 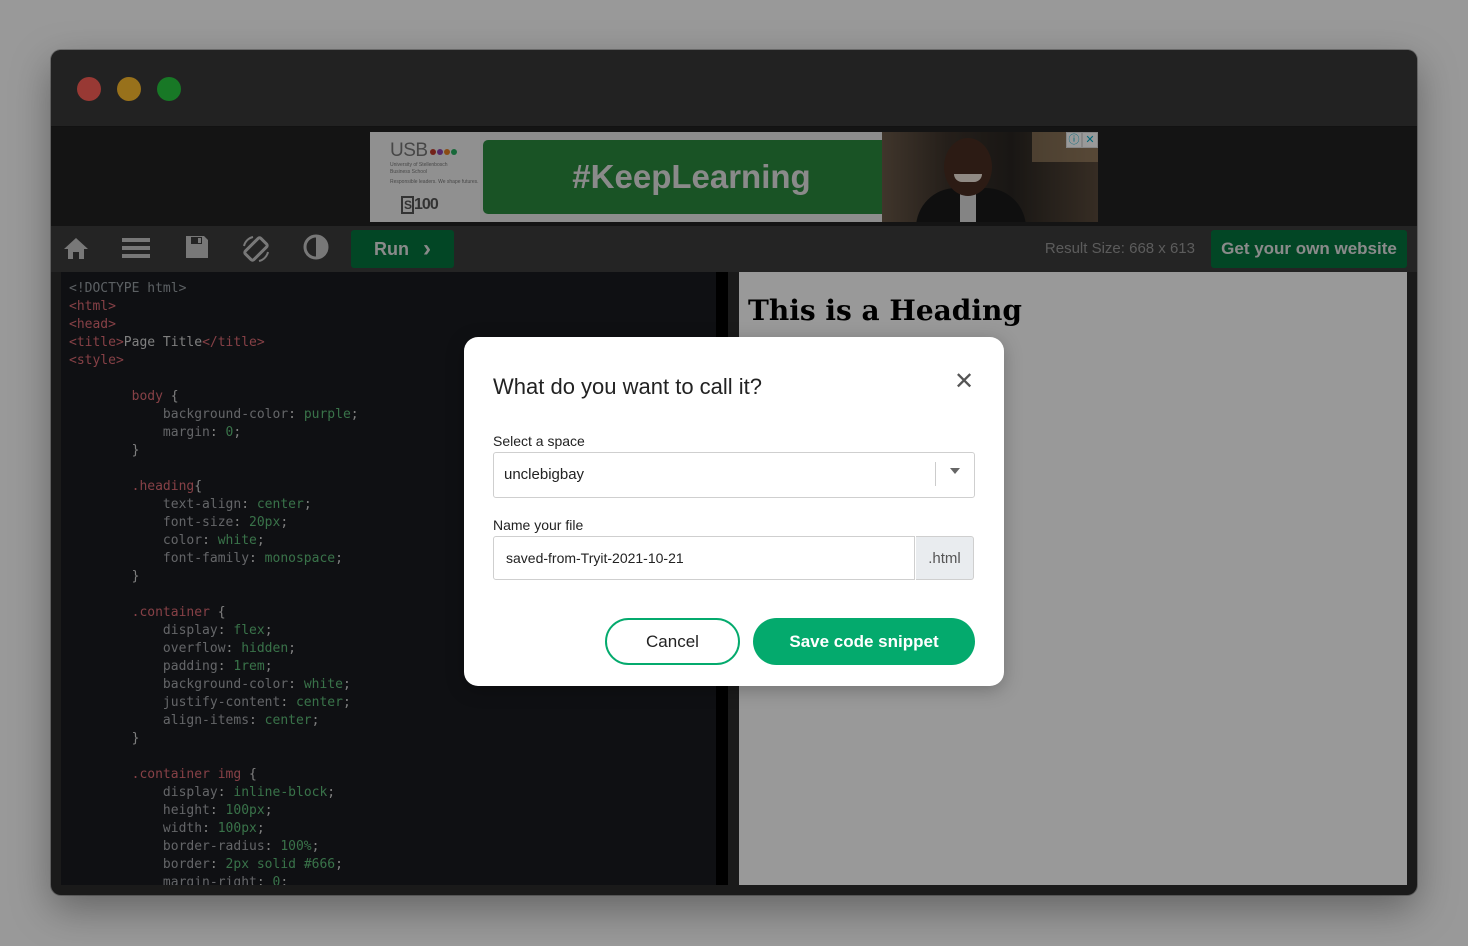 What do you see at coordinates (935, 474) in the screenshot?
I see `select-separator` at bounding box center [935, 474].